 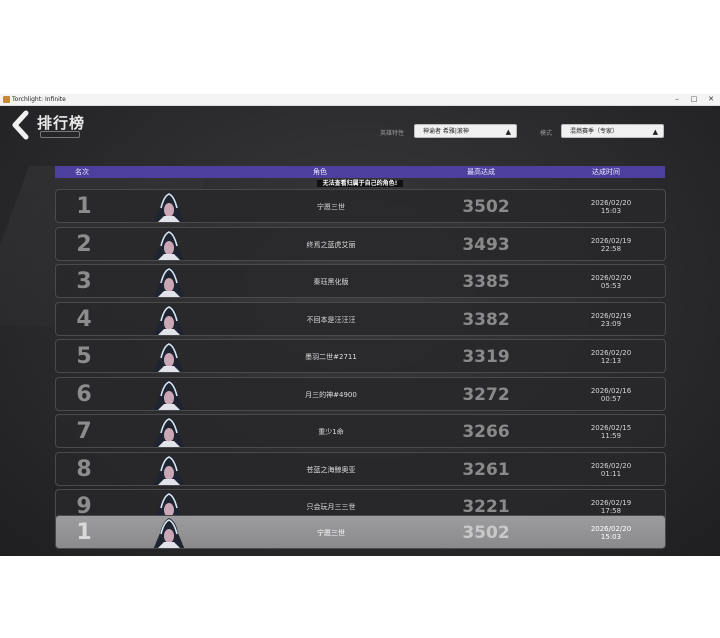 I want to click on player-score: 3493, so click(x=486, y=244).